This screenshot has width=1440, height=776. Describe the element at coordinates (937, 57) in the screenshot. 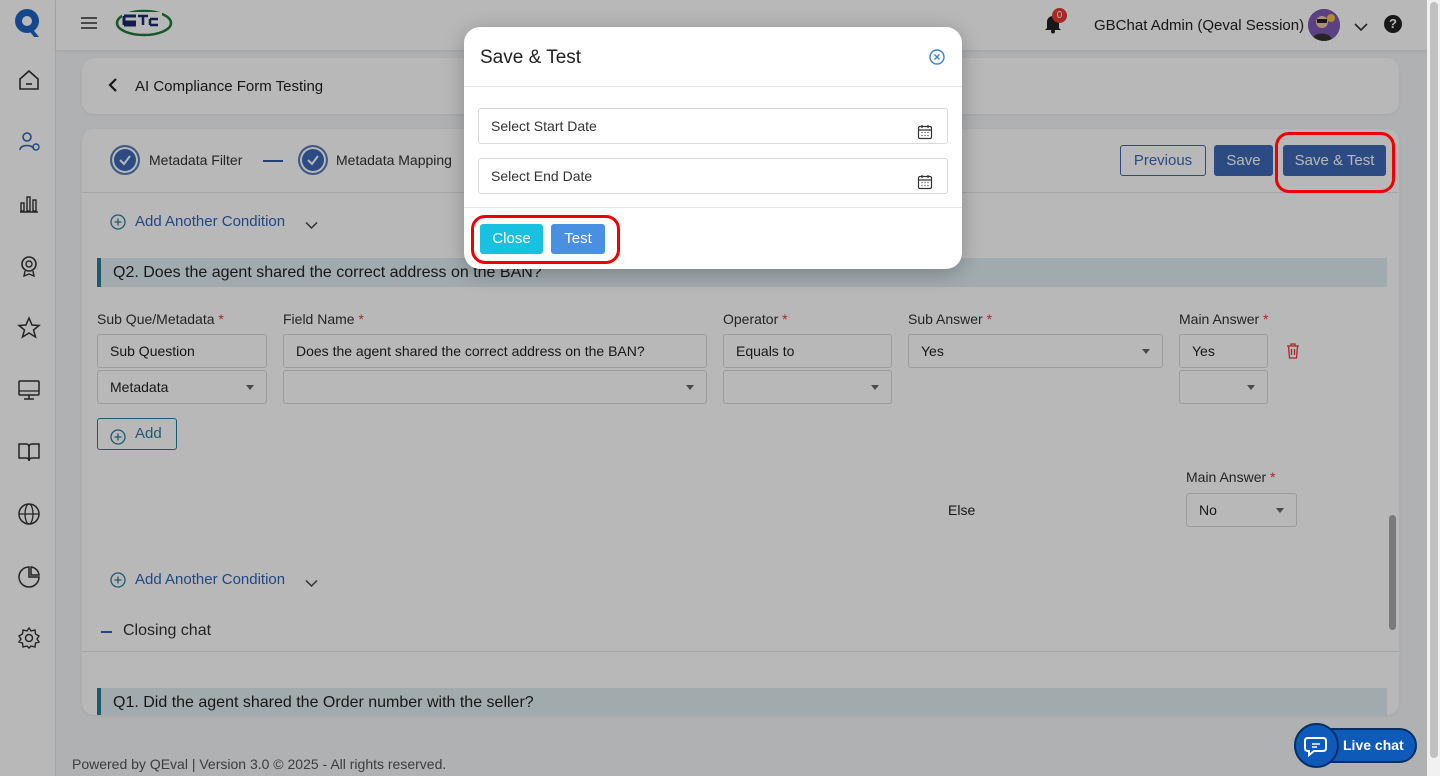

I see `close-icon` at that location.